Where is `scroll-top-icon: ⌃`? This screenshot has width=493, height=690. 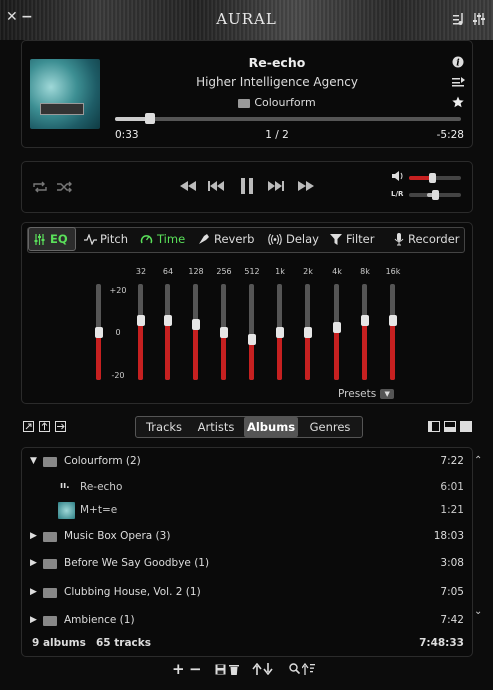 scroll-top-icon: ⌃ is located at coordinates (478, 460).